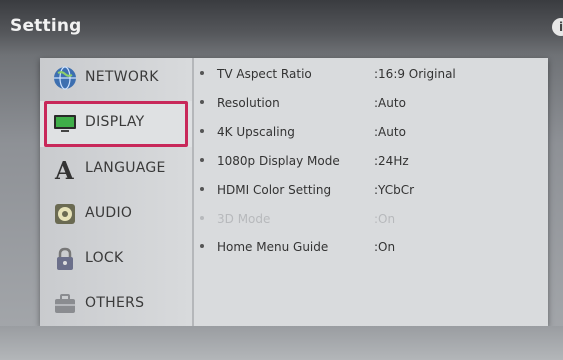 This screenshot has height=360, width=563. What do you see at coordinates (370, 165) in the screenshot?
I see `setting-row-1080p-display-mode: 1080p Display Mode :24Hz` at bounding box center [370, 165].